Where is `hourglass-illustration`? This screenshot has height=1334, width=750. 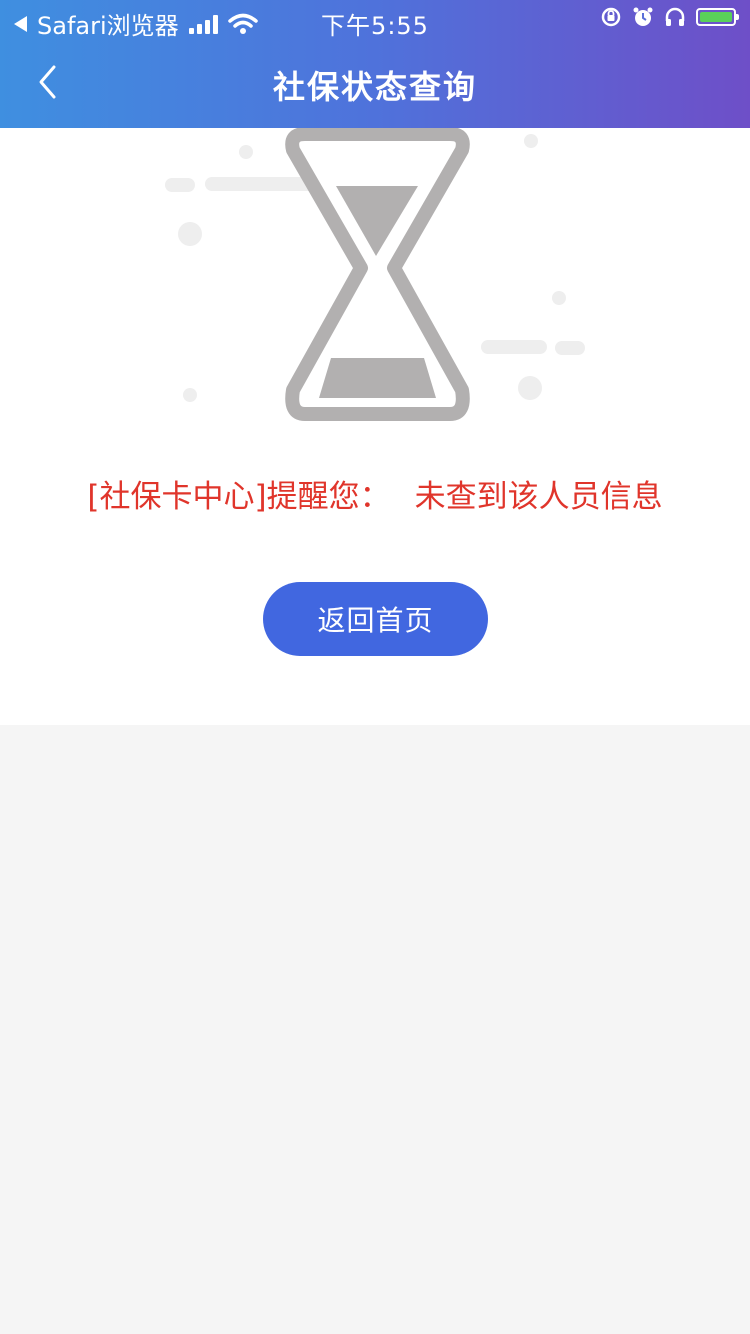 hourglass-illustration is located at coordinates (375, 274).